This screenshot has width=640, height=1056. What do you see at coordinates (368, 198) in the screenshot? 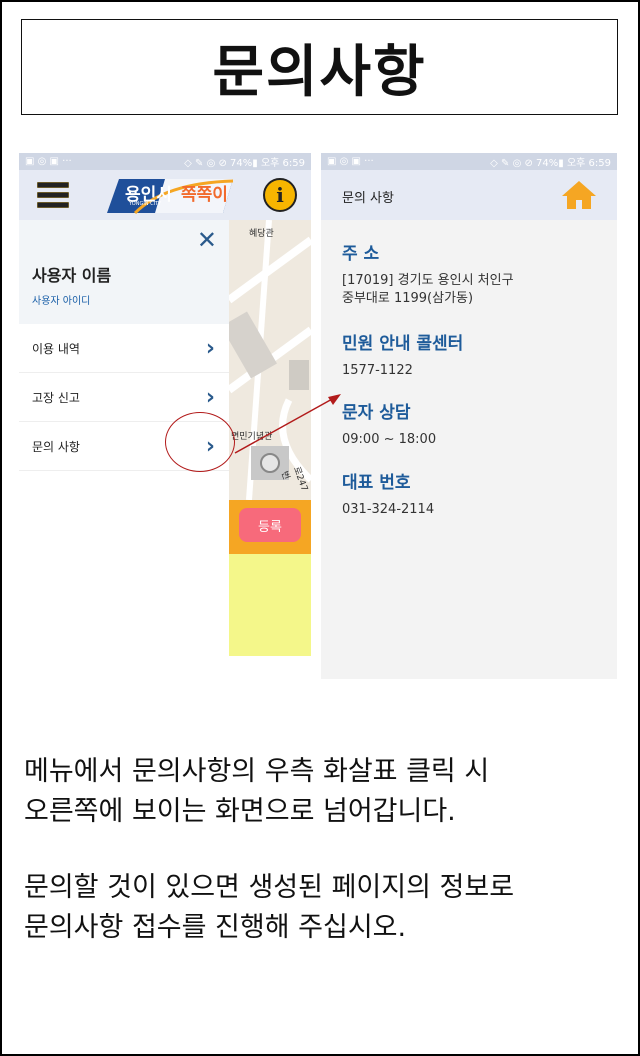
I see `screen-title: 문의 사항` at bounding box center [368, 198].